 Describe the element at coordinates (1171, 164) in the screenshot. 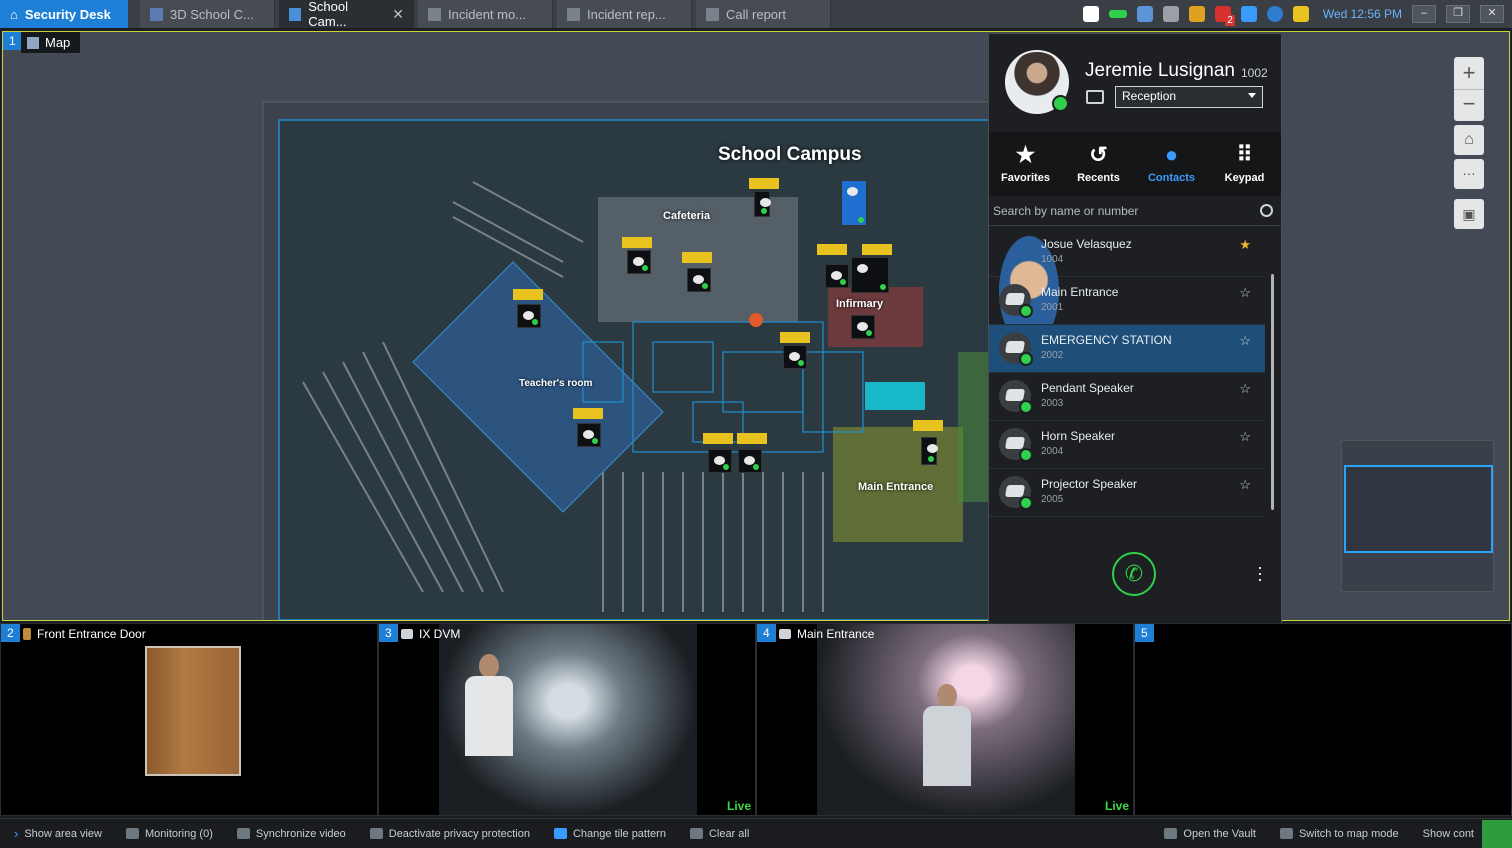

I see `tab-contacts: ● Contacts` at that location.